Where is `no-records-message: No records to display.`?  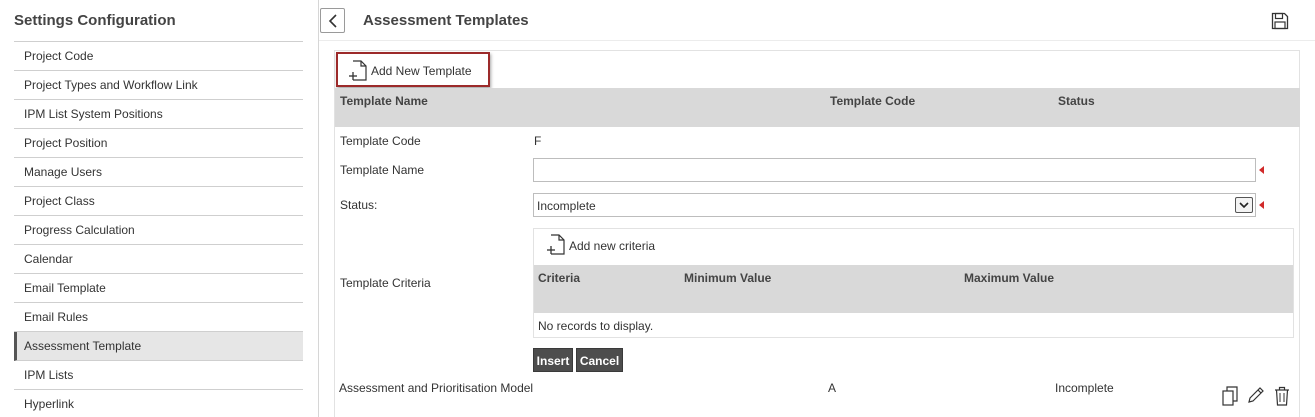
no-records-message: No records to display. is located at coordinates (596, 326).